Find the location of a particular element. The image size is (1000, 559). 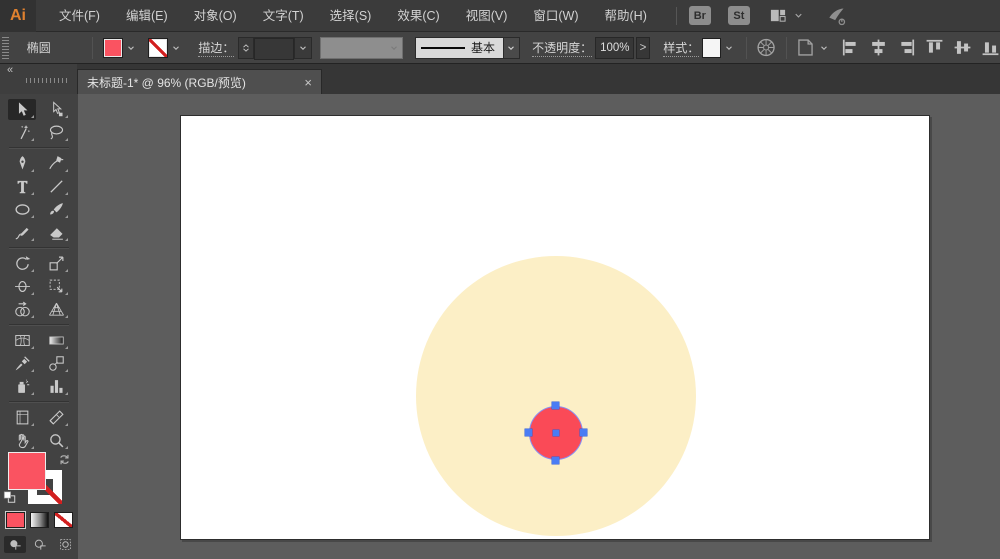

fill-color-dropdown is located at coordinates (130, 48).